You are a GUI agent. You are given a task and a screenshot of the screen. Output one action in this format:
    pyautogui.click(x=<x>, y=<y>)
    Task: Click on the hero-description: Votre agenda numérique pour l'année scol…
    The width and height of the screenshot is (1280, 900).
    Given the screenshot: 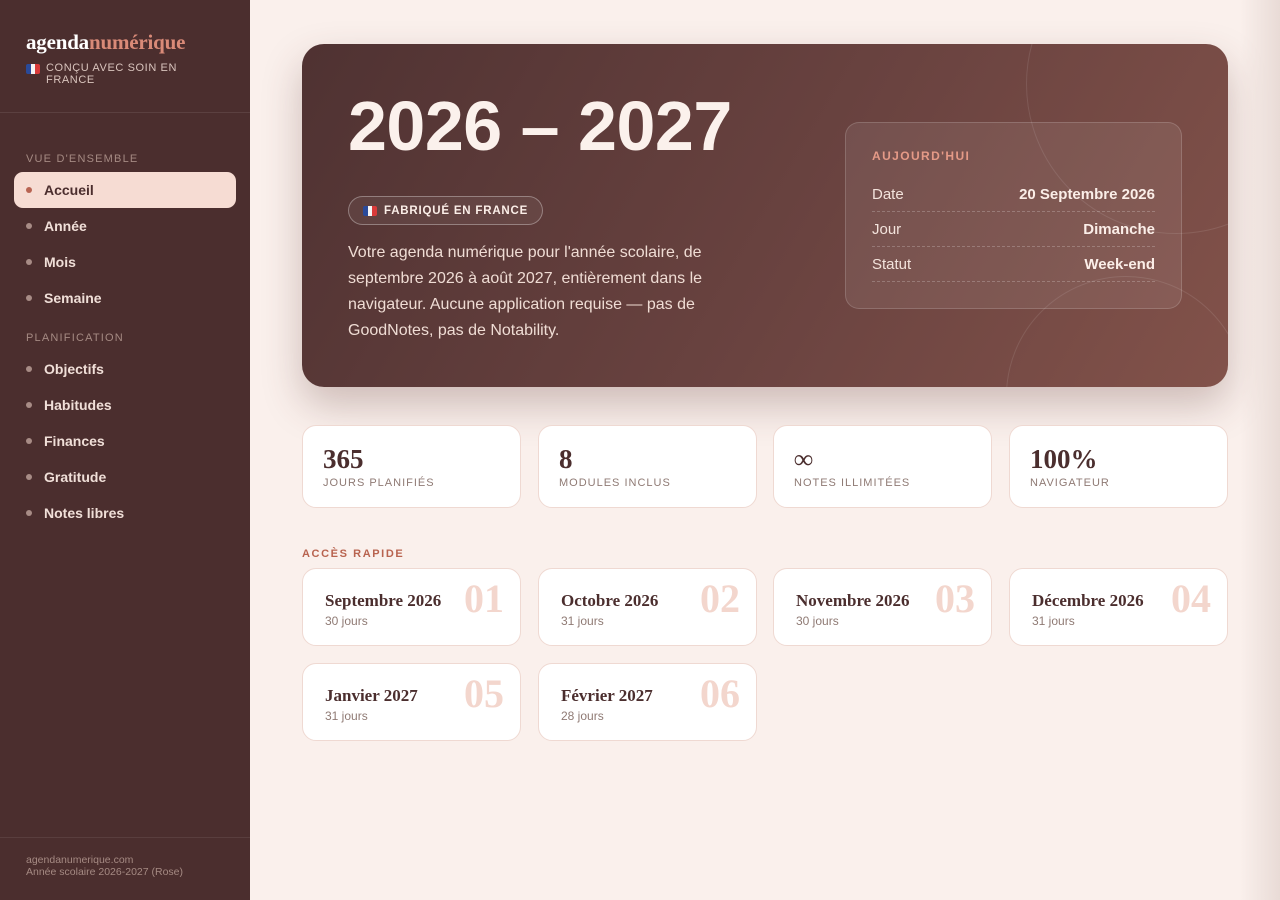 What is the action you would take?
    pyautogui.click(x=525, y=291)
    